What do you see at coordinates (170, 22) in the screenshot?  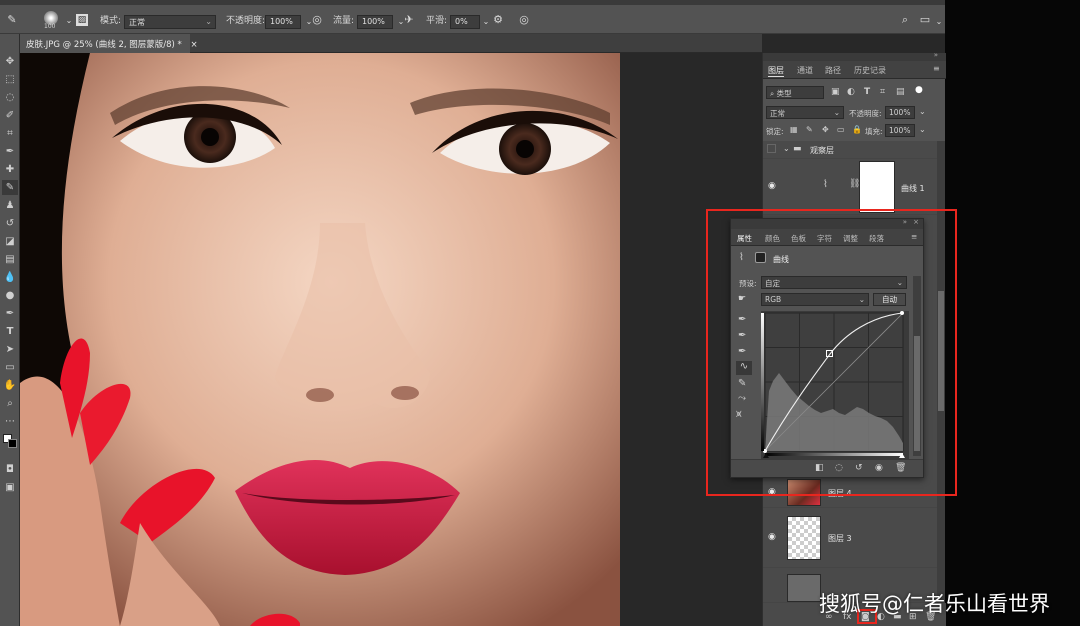 I see `mode-select: 正常 ⌄` at bounding box center [170, 22].